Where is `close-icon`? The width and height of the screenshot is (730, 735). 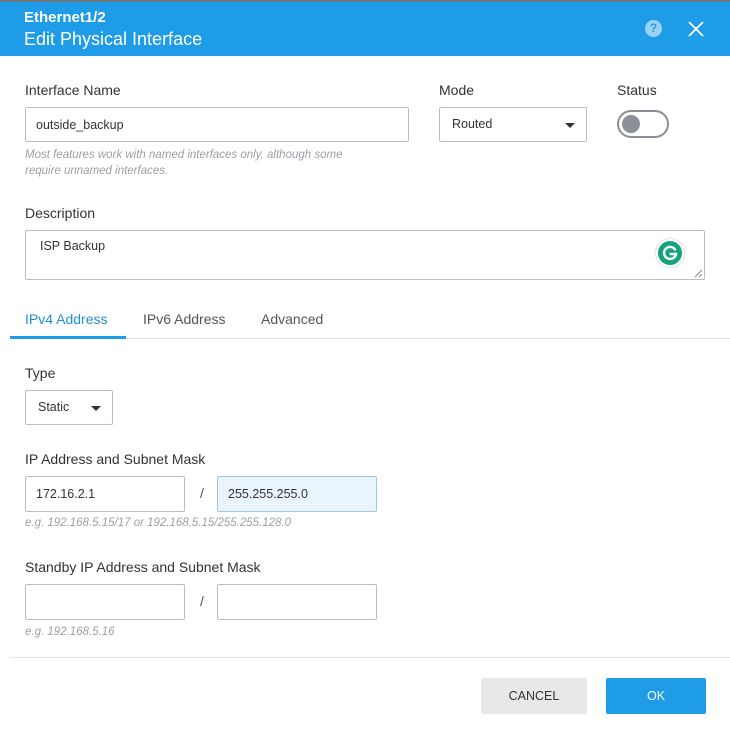
close-icon is located at coordinates (696, 29).